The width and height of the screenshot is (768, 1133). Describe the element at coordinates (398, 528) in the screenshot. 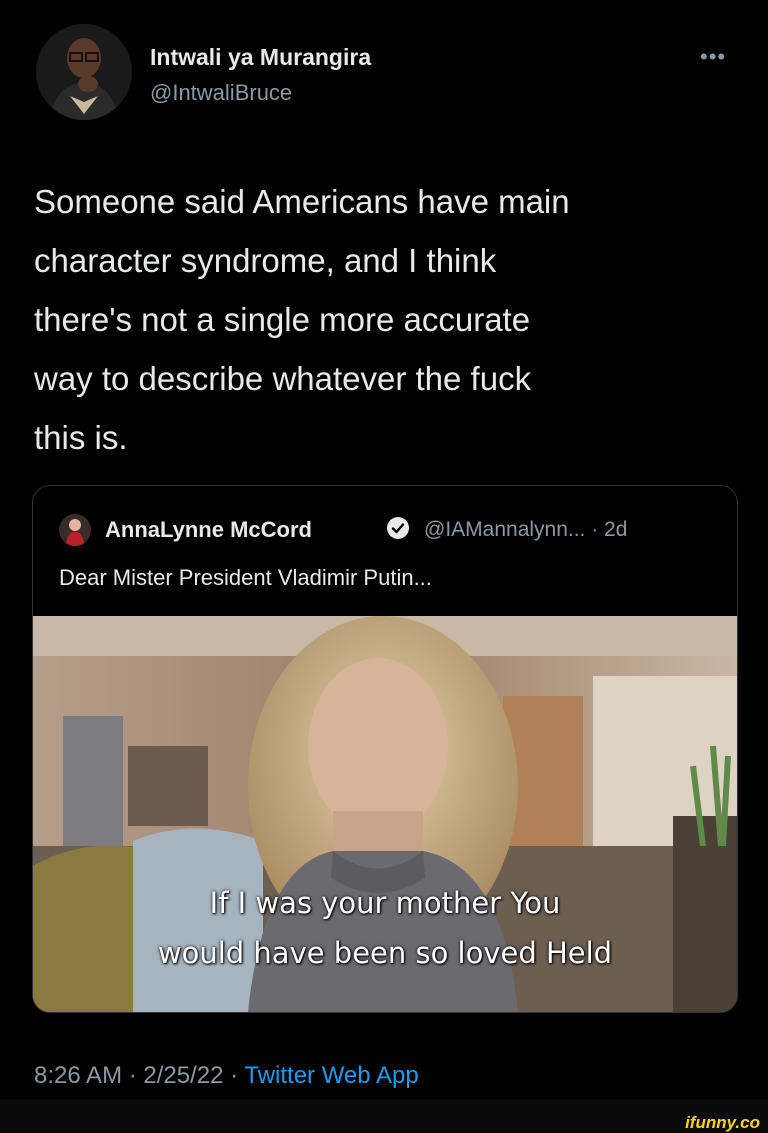

I see `verified-badge-icon` at that location.